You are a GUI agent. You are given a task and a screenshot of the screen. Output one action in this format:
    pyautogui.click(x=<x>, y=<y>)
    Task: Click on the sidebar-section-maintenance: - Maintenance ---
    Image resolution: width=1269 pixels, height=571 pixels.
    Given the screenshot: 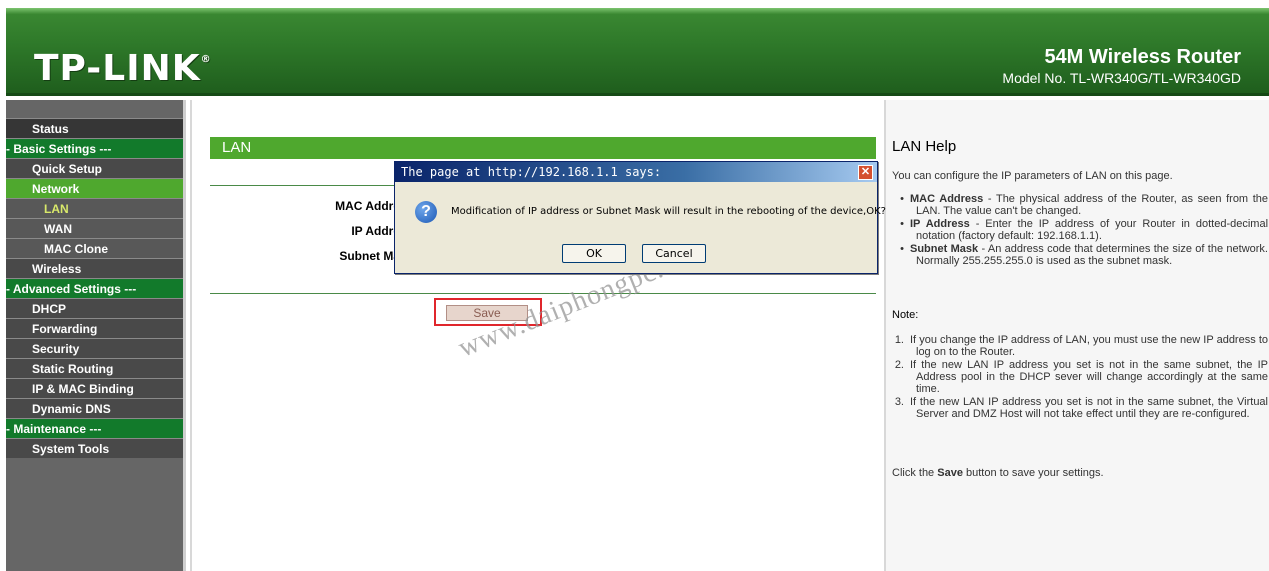 What is the action you would take?
    pyautogui.click(x=94, y=428)
    